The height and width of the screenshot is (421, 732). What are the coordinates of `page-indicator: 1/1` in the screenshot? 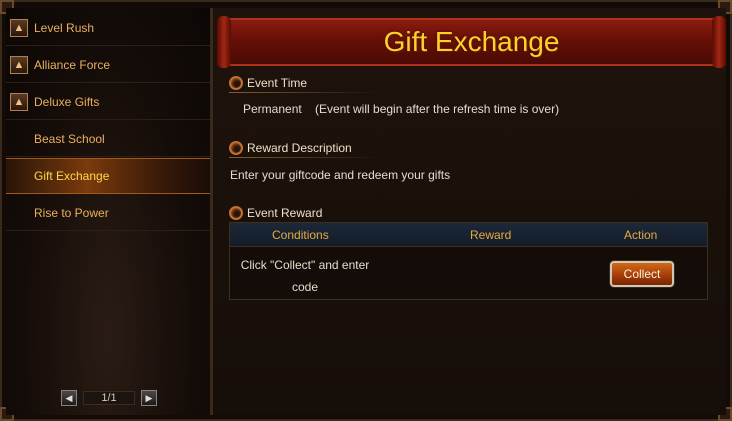 It's located at (109, 398).